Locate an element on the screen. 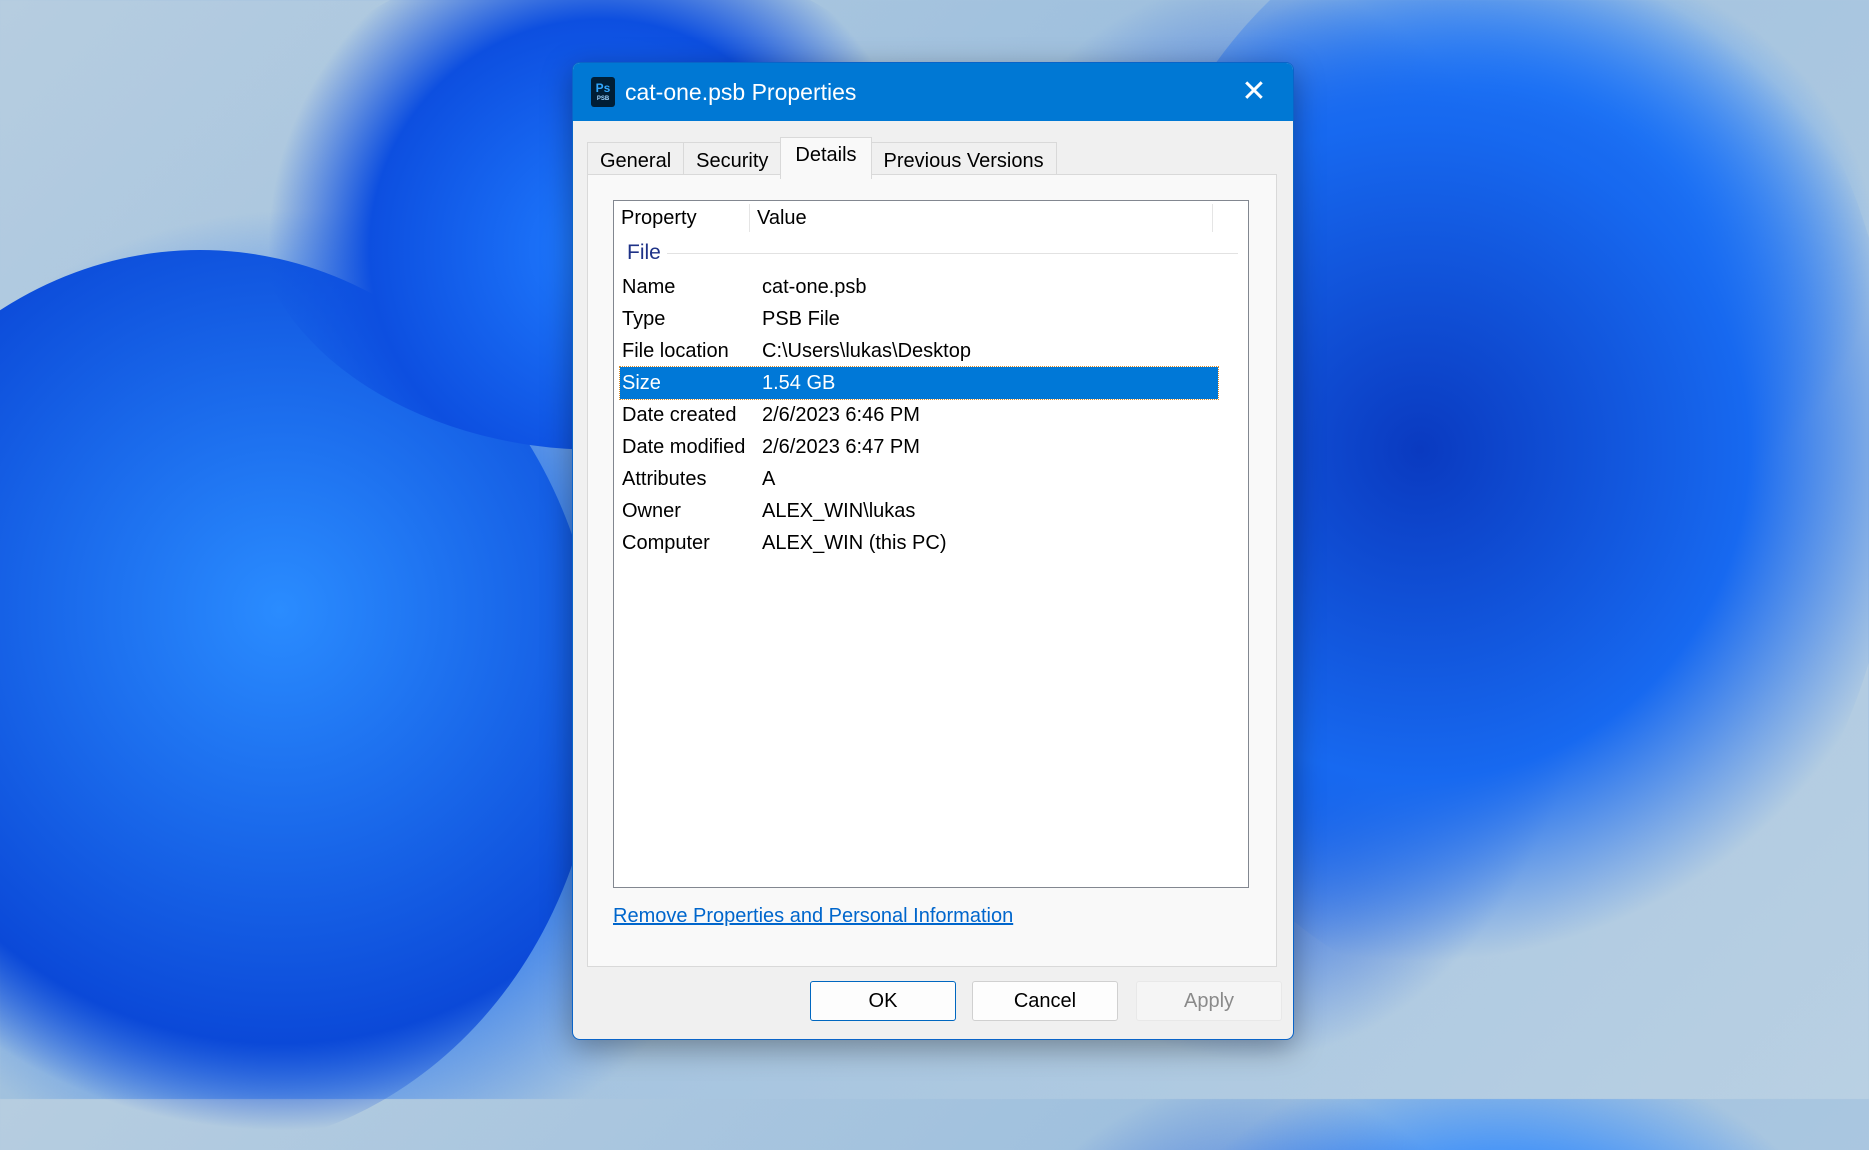 The height and width of the screenshot is (1150, 1869). property-value: 1.54 GB is located at coordinates (799, 382).